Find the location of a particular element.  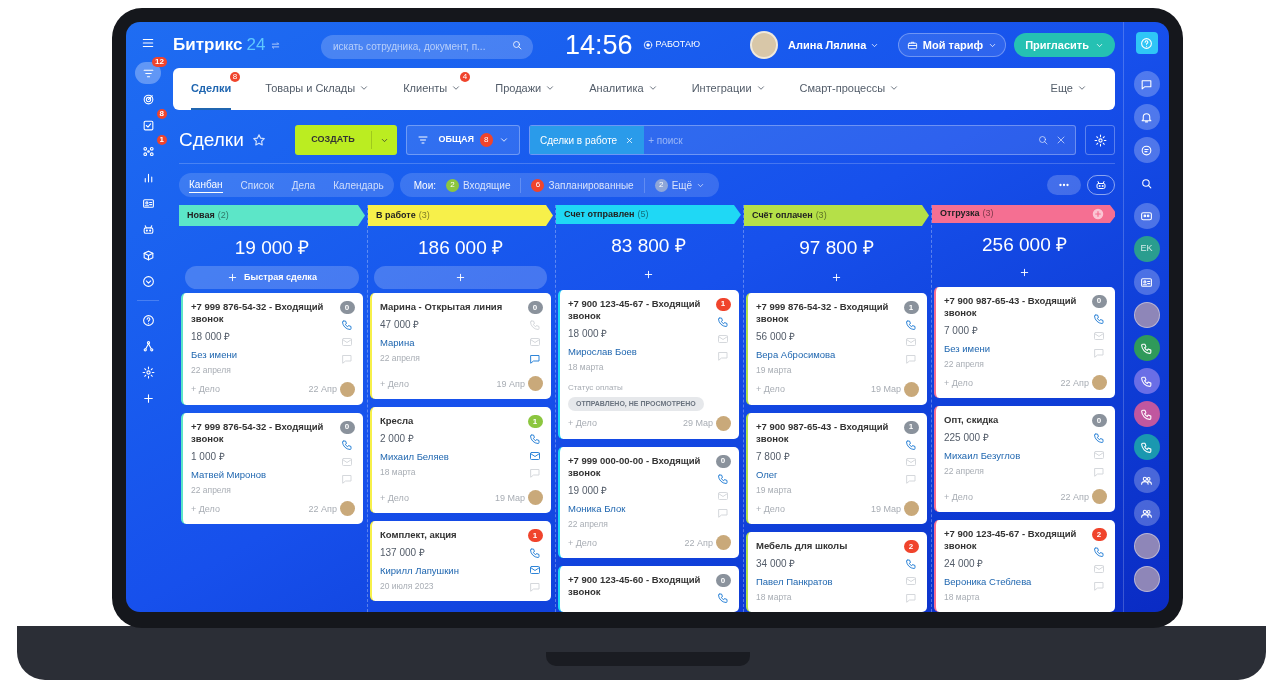

deal-card: Мебель для школы 34 000 ₽ Павел Панкратов 18 марта 2 is located at coordinates (836, 572).